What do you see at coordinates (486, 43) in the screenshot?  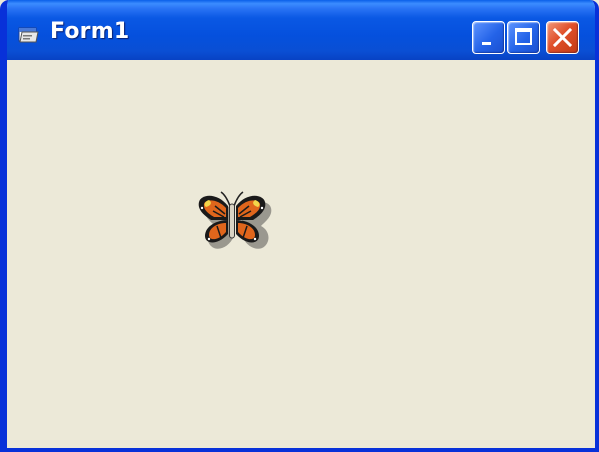 I see `minimize-icon` at bounding box center [486, 43].